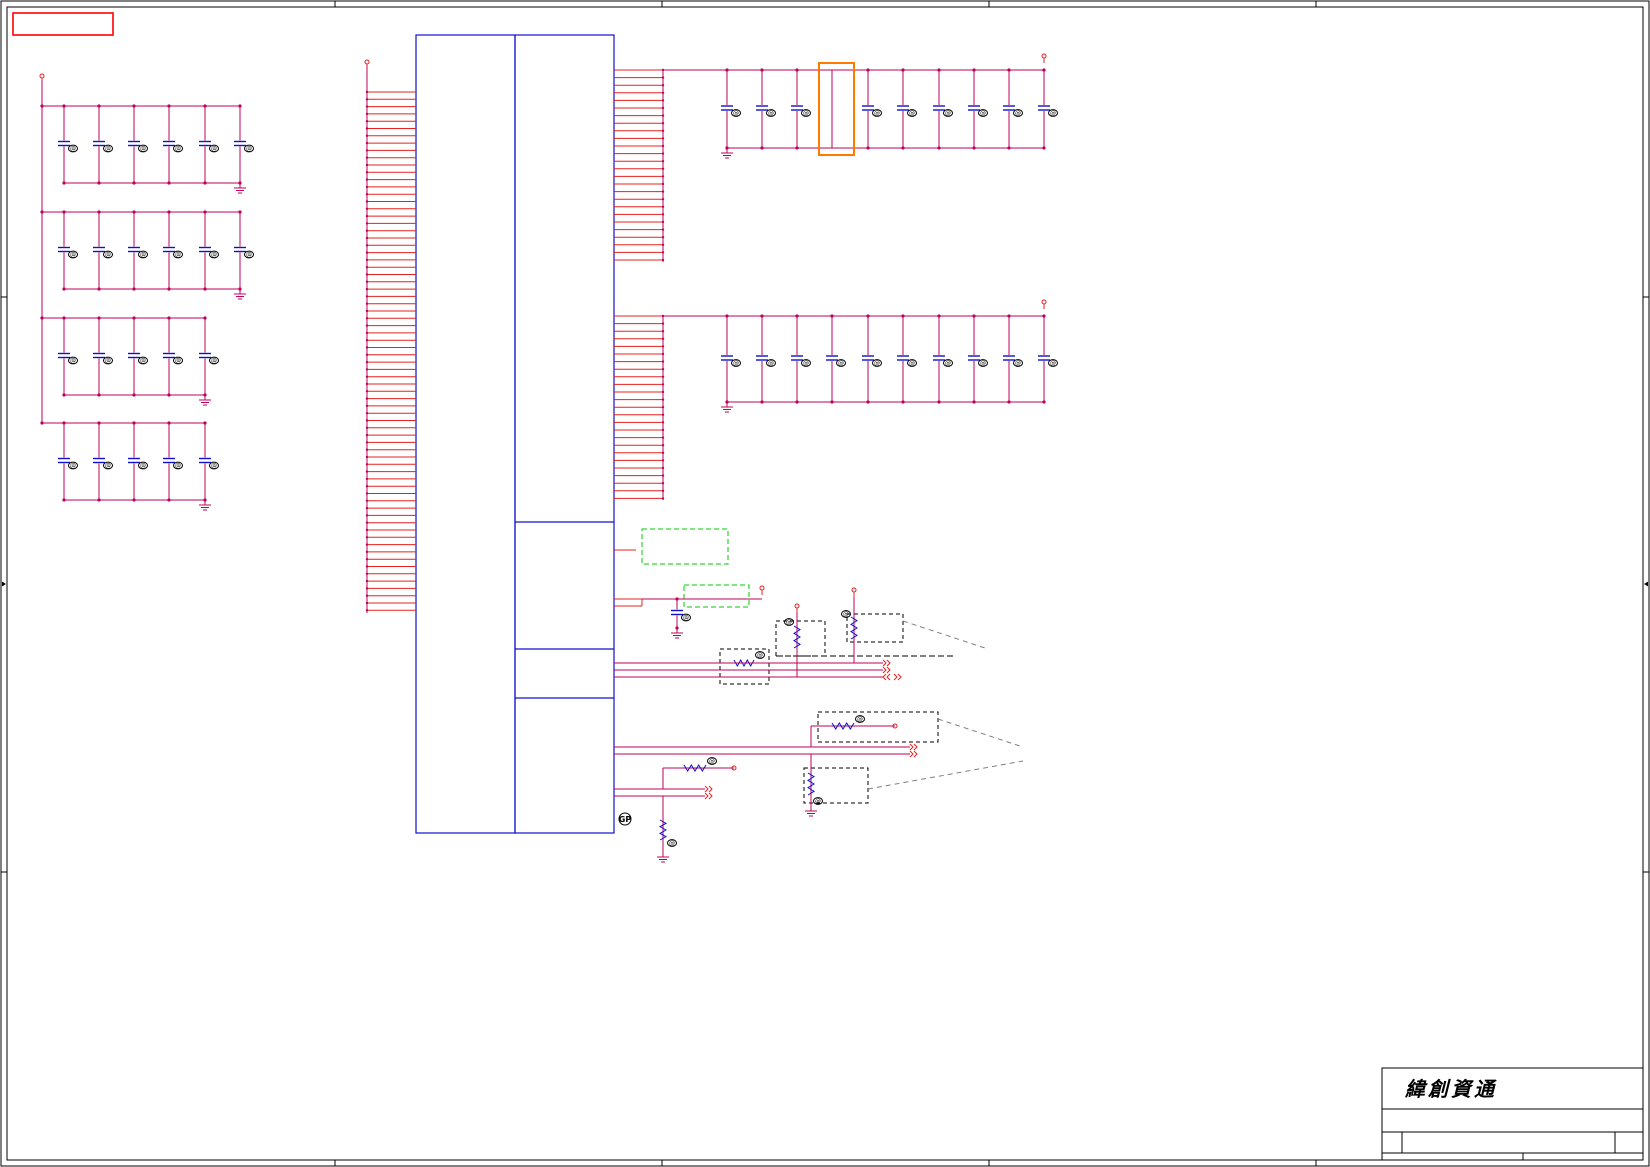  What do you see at coordinates (465, 434) in the screenshot?
I see `ic-left-section` at bounding box center [465, 434].